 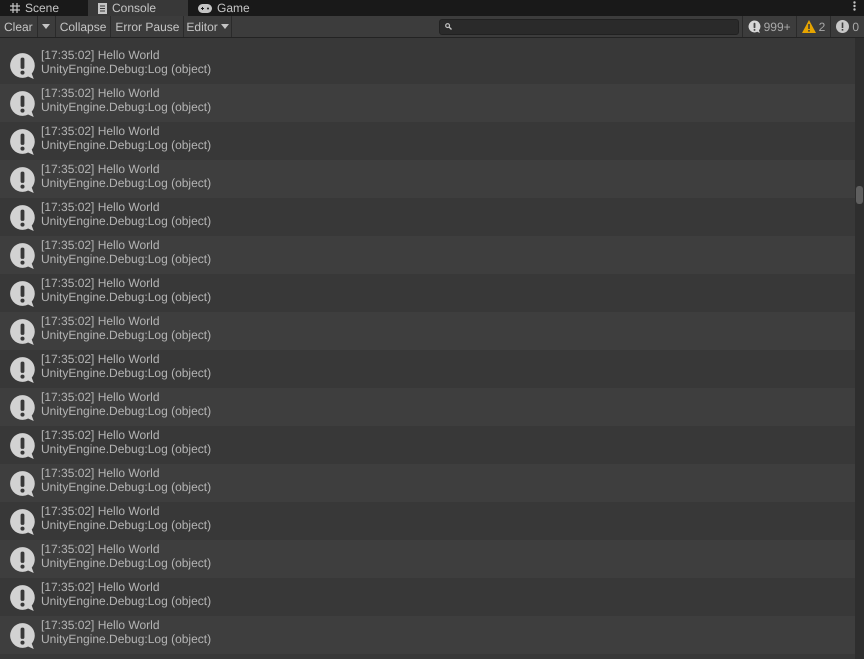 What do you see at coordinates (205, 8) in the screenshot?
I see `gamepad-icon` at bounding box center [205, 8].